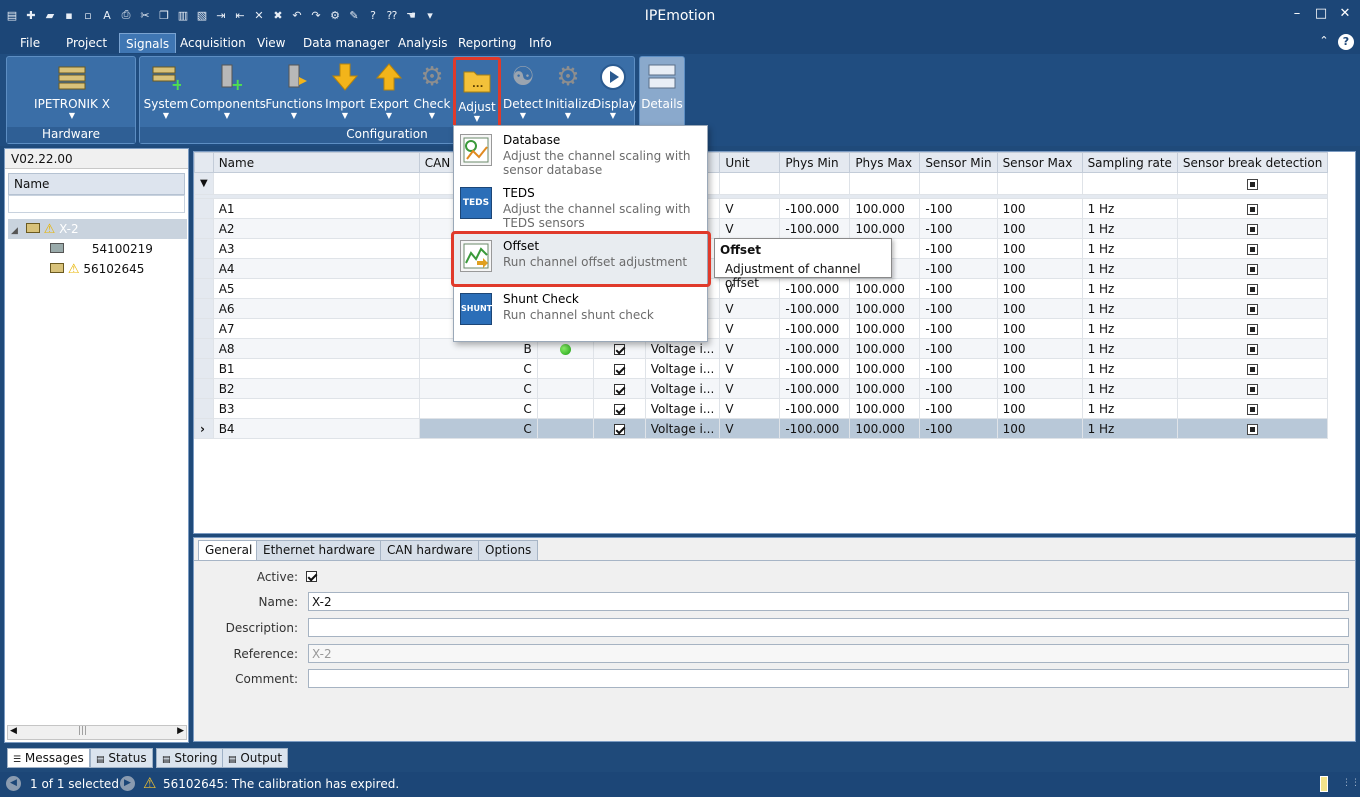  Describe the element at coordinates (1039, 162) in the screenshot. I see `col-sensor-max: Sensor Max` at that location.